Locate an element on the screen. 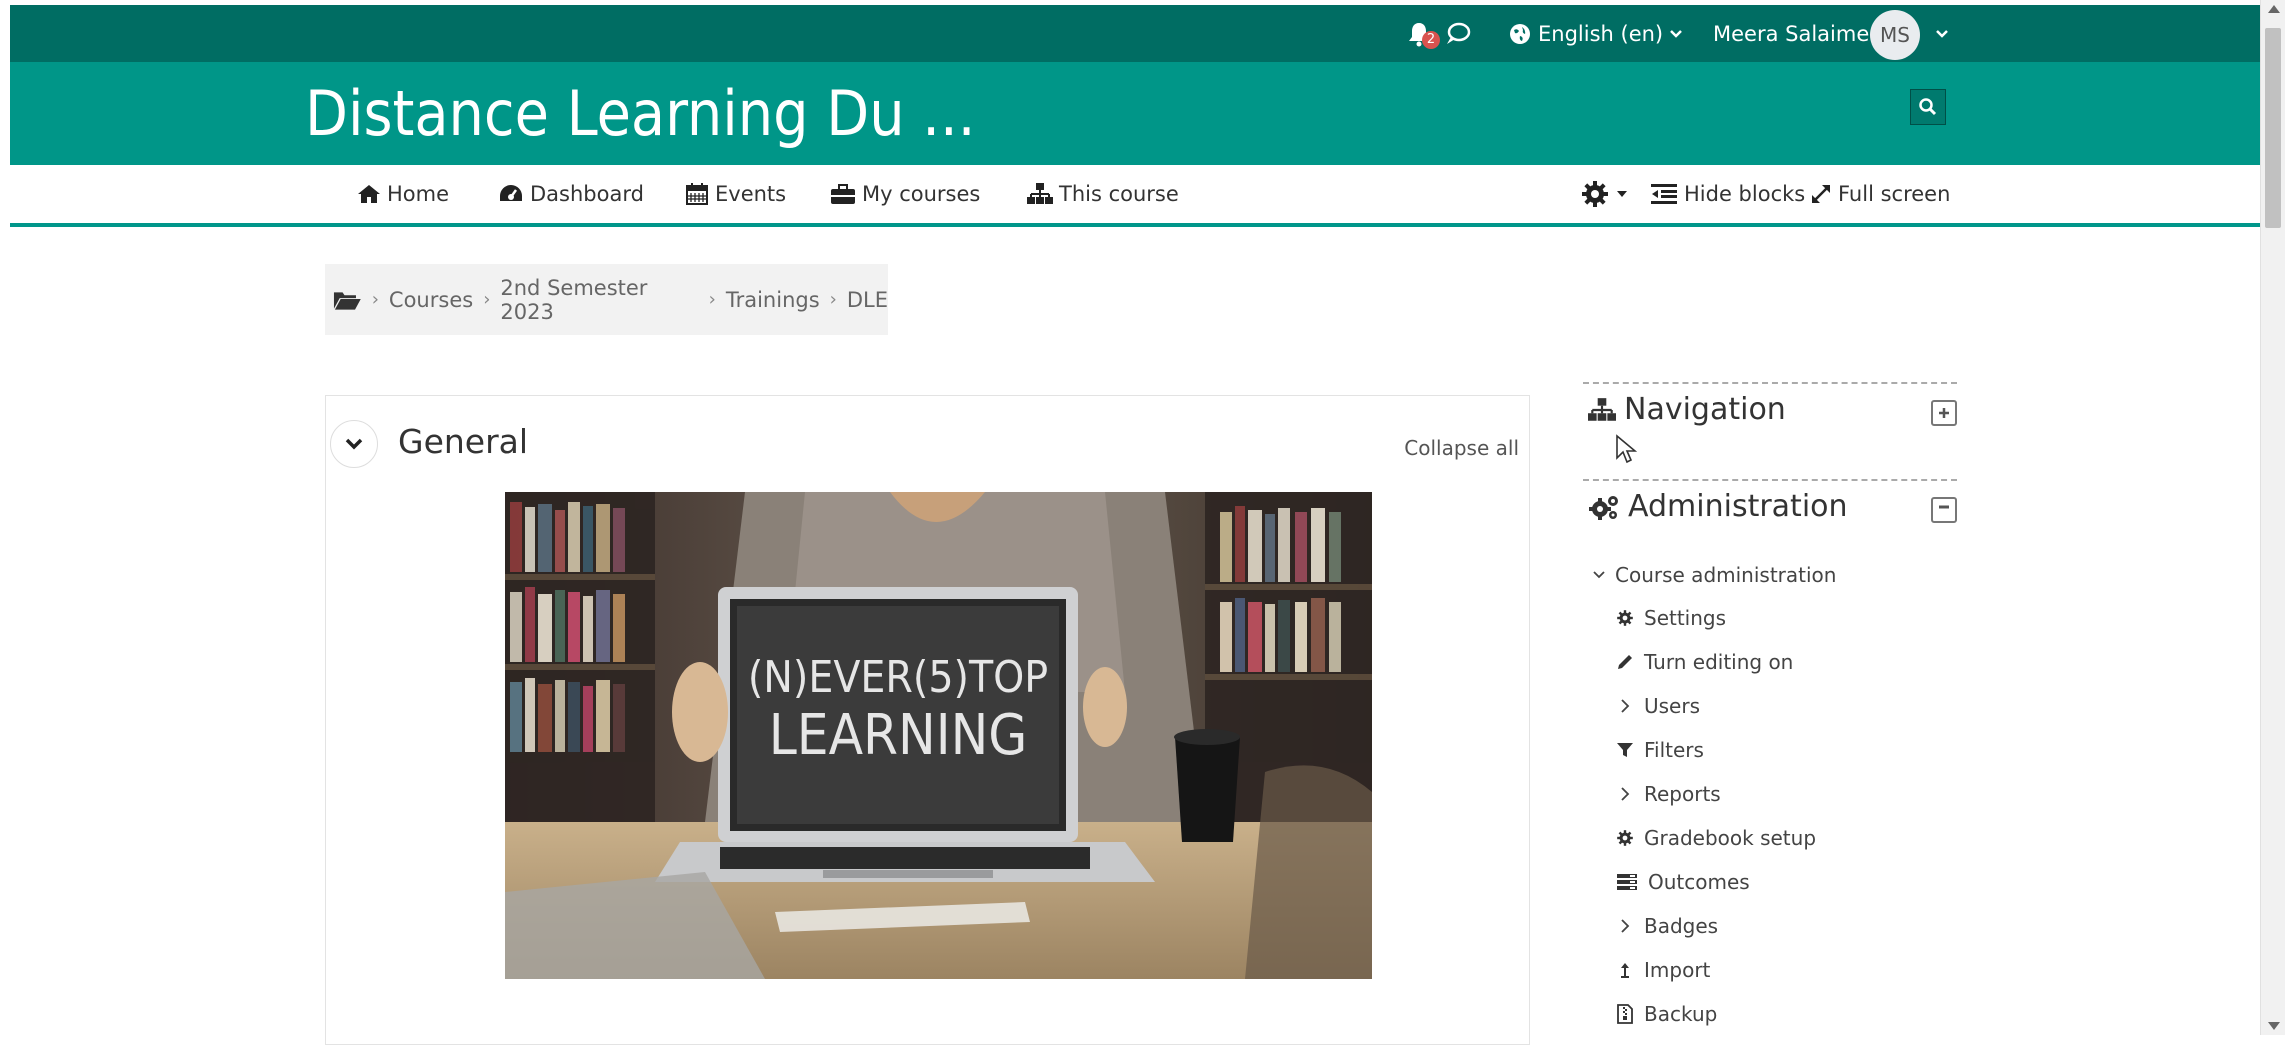  nav-events-label: Events is located at coordinates (751, 194).